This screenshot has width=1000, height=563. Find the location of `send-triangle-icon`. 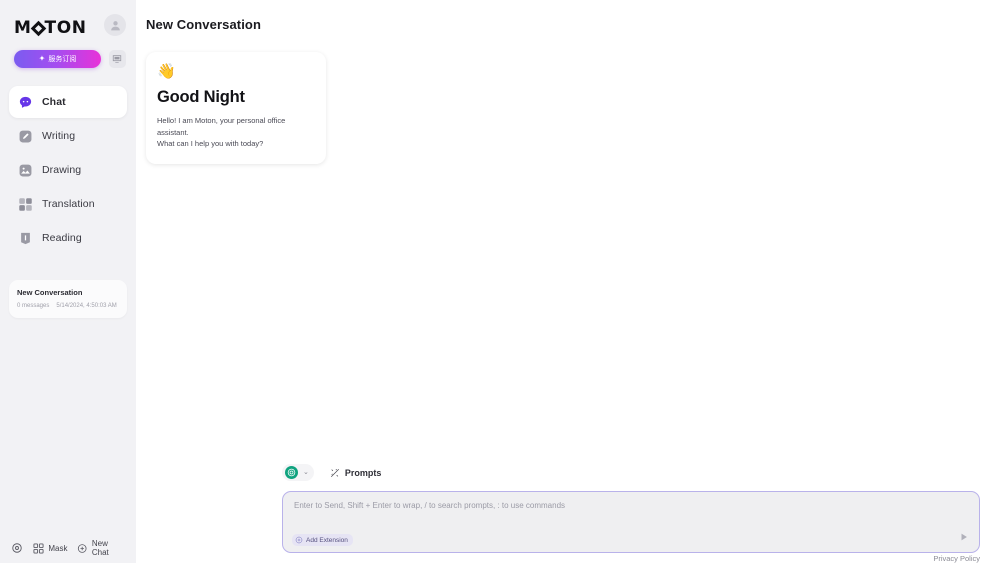

send-triangle-icon is located at coordinates (964, 537).